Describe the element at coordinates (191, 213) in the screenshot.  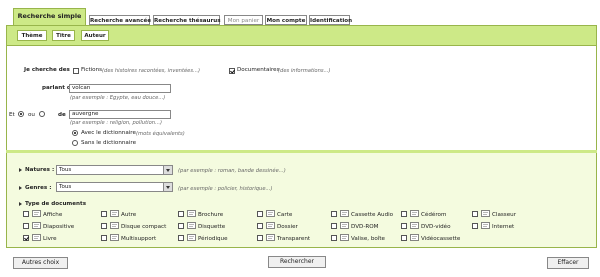
I see `brochure-icon` at that location.